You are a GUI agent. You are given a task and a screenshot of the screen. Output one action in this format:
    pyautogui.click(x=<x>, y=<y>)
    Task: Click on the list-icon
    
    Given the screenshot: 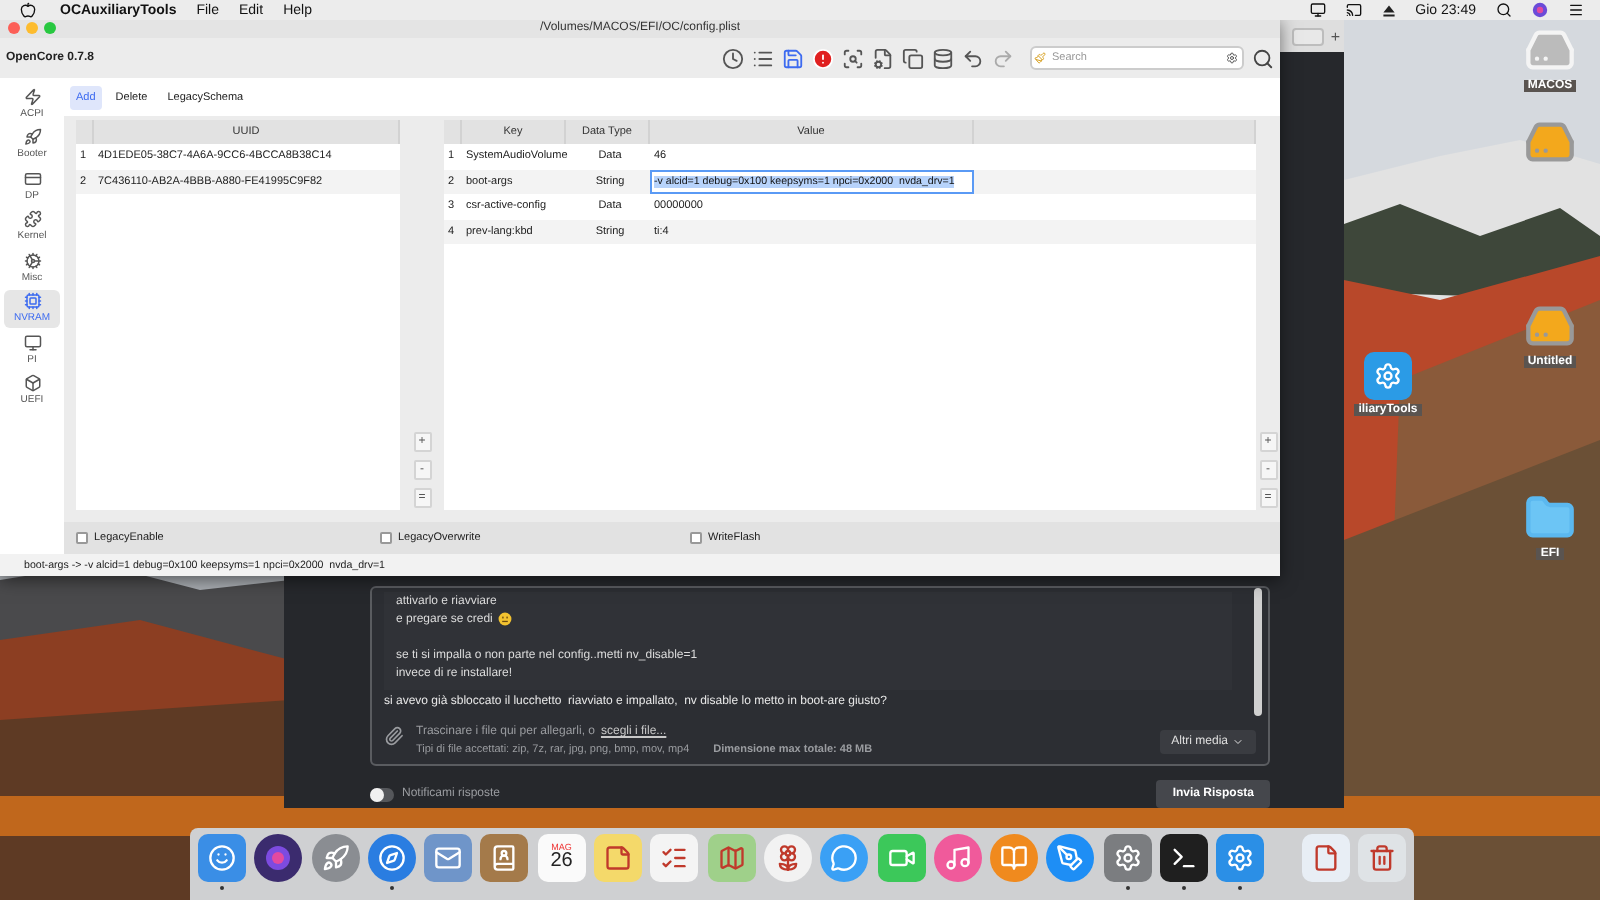 What is the action you would take?
    pyautogui.click(x=763, y=58)
    